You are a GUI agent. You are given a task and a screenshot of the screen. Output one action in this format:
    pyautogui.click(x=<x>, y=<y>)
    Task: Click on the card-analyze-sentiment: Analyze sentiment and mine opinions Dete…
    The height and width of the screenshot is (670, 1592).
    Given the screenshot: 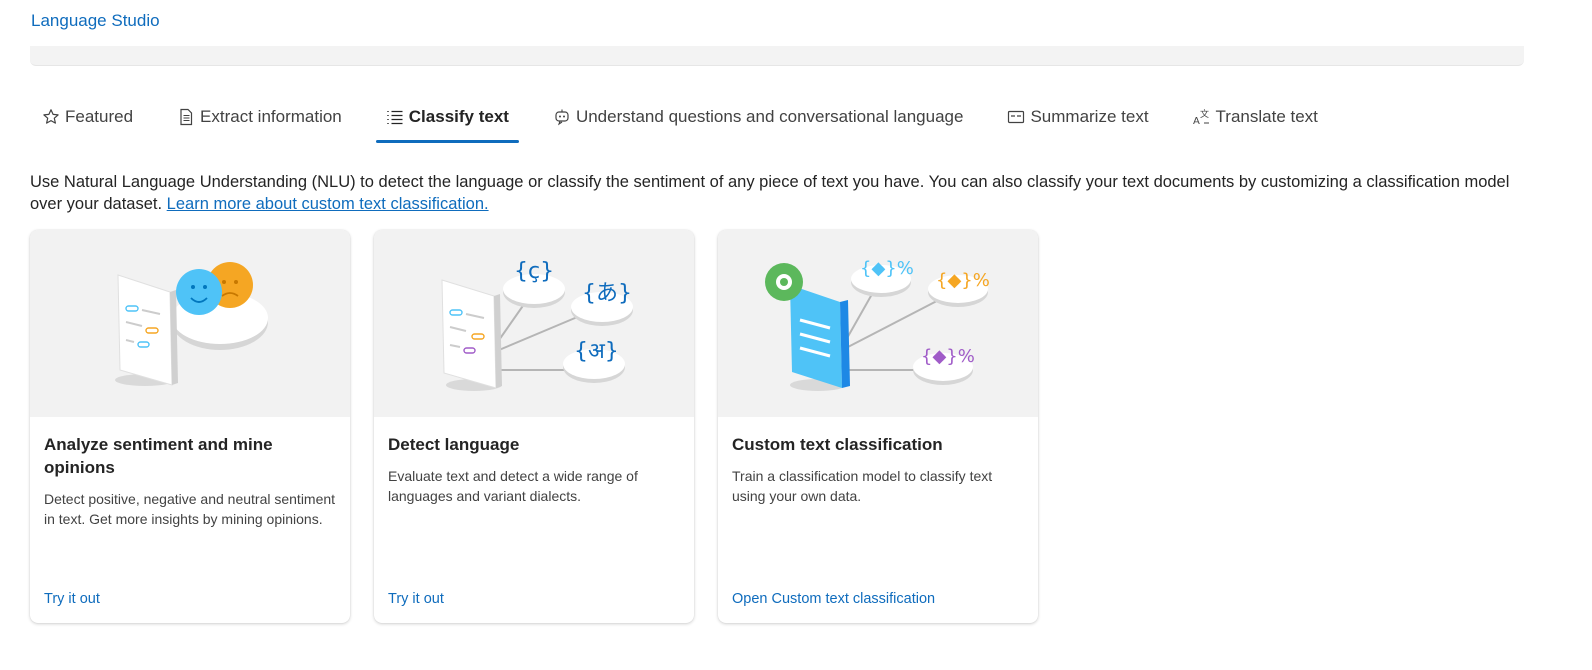 What is the action you would take?
    pyautogui.click(x=190, y=426)
    